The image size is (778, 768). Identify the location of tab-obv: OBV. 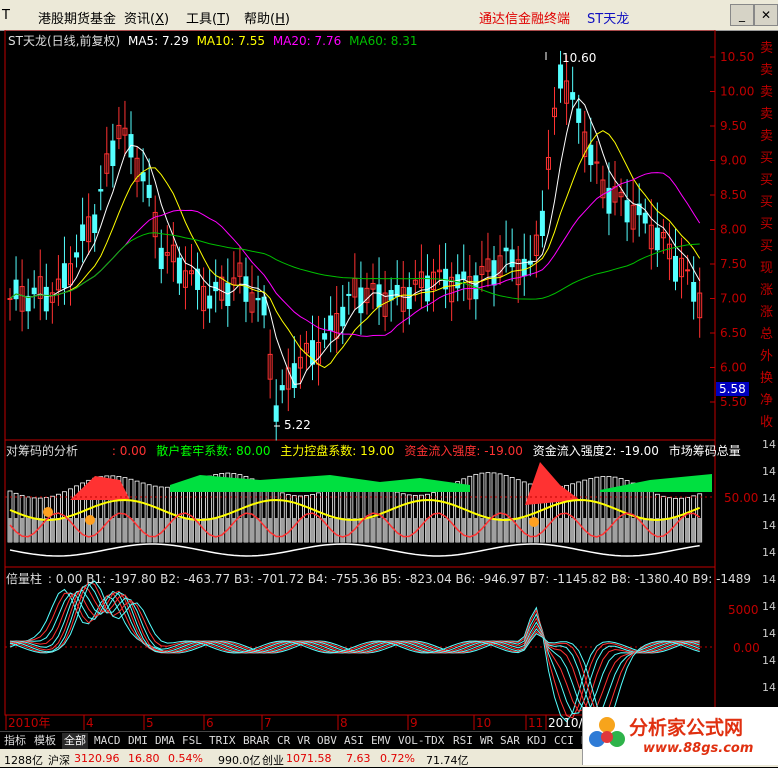
(327, 741).